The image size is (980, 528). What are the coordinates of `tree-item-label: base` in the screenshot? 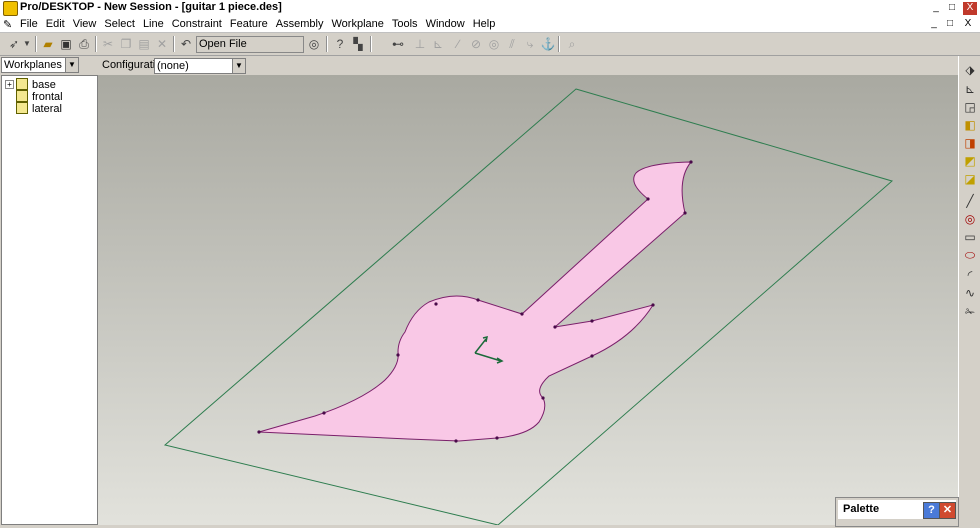 It's located at (44, 85).